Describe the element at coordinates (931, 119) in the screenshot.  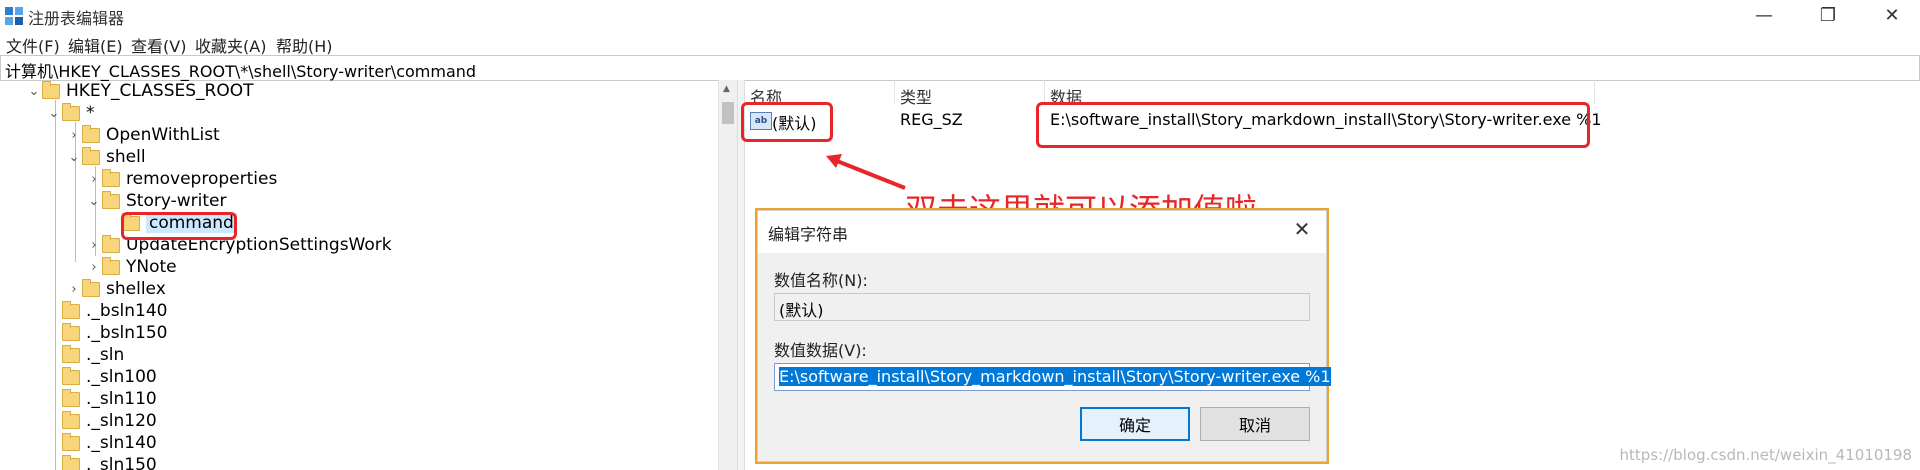
I see `value-type: REG_SZ` at that location.